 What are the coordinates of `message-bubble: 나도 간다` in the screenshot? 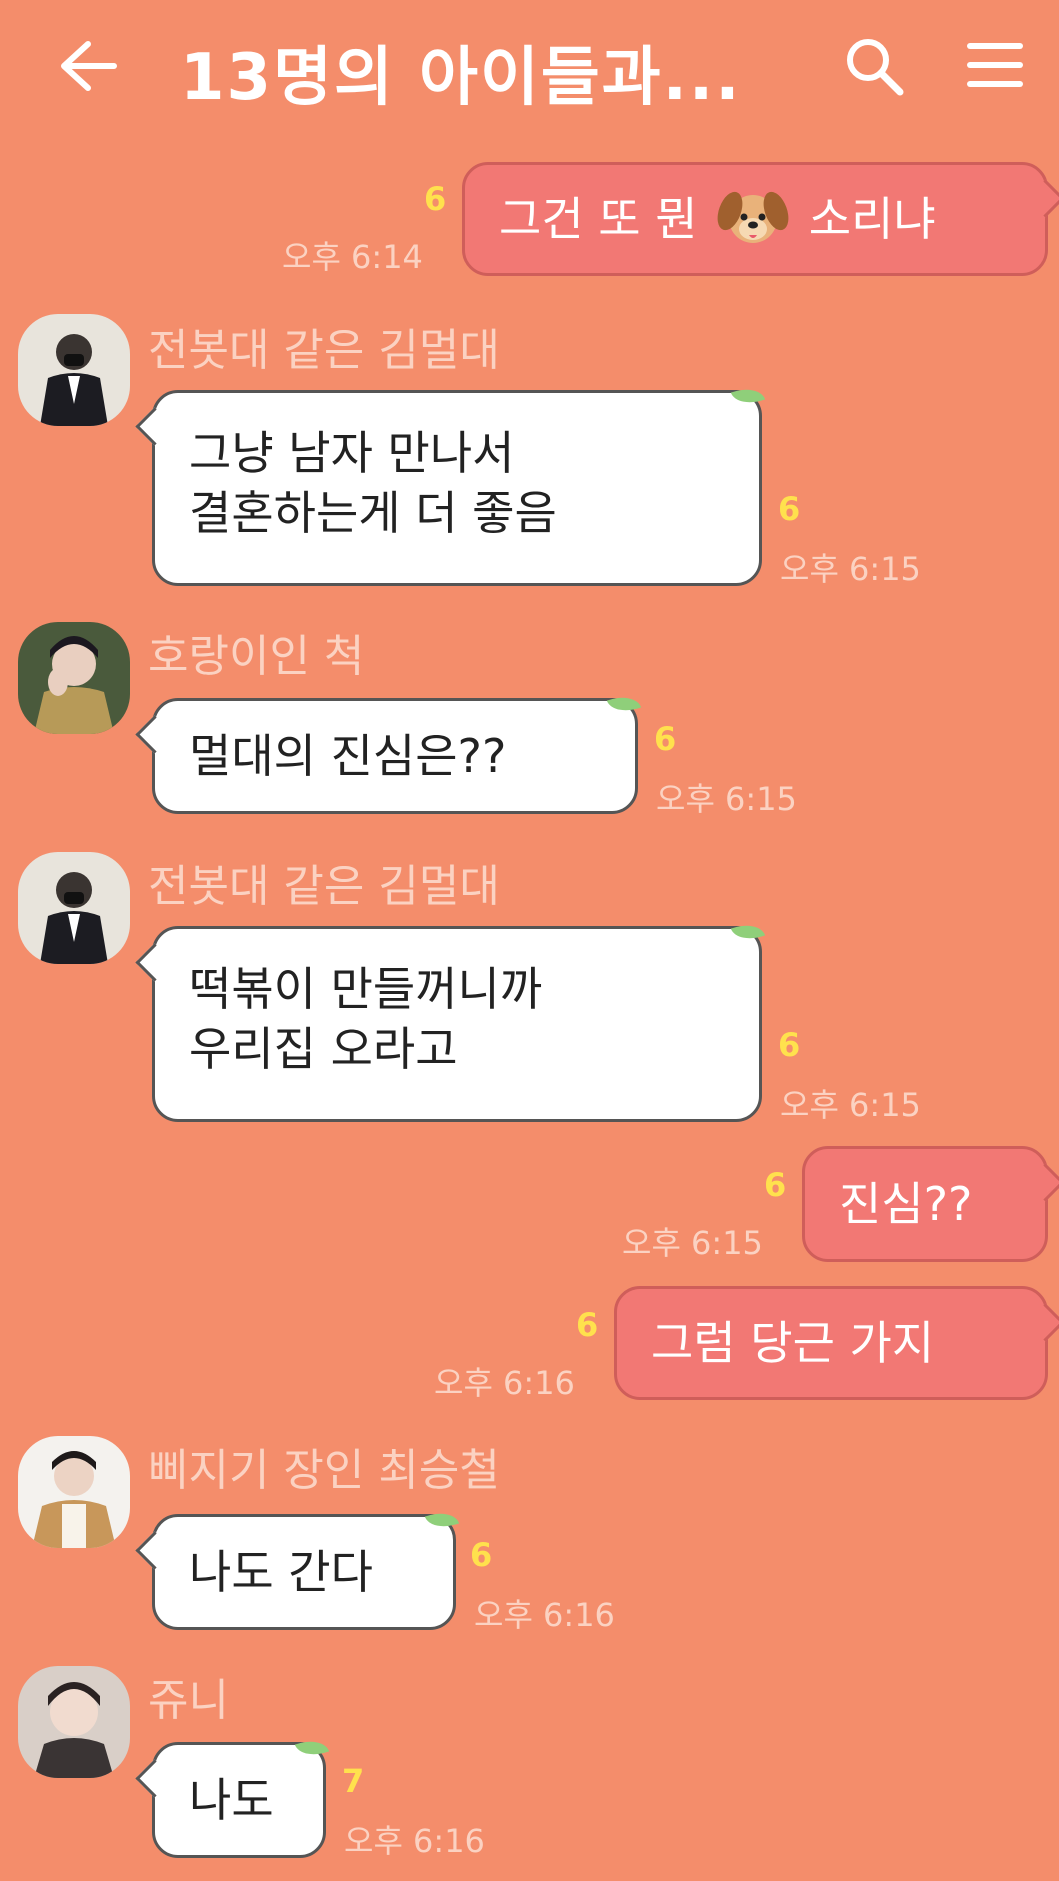 It's located at (297, 1568).